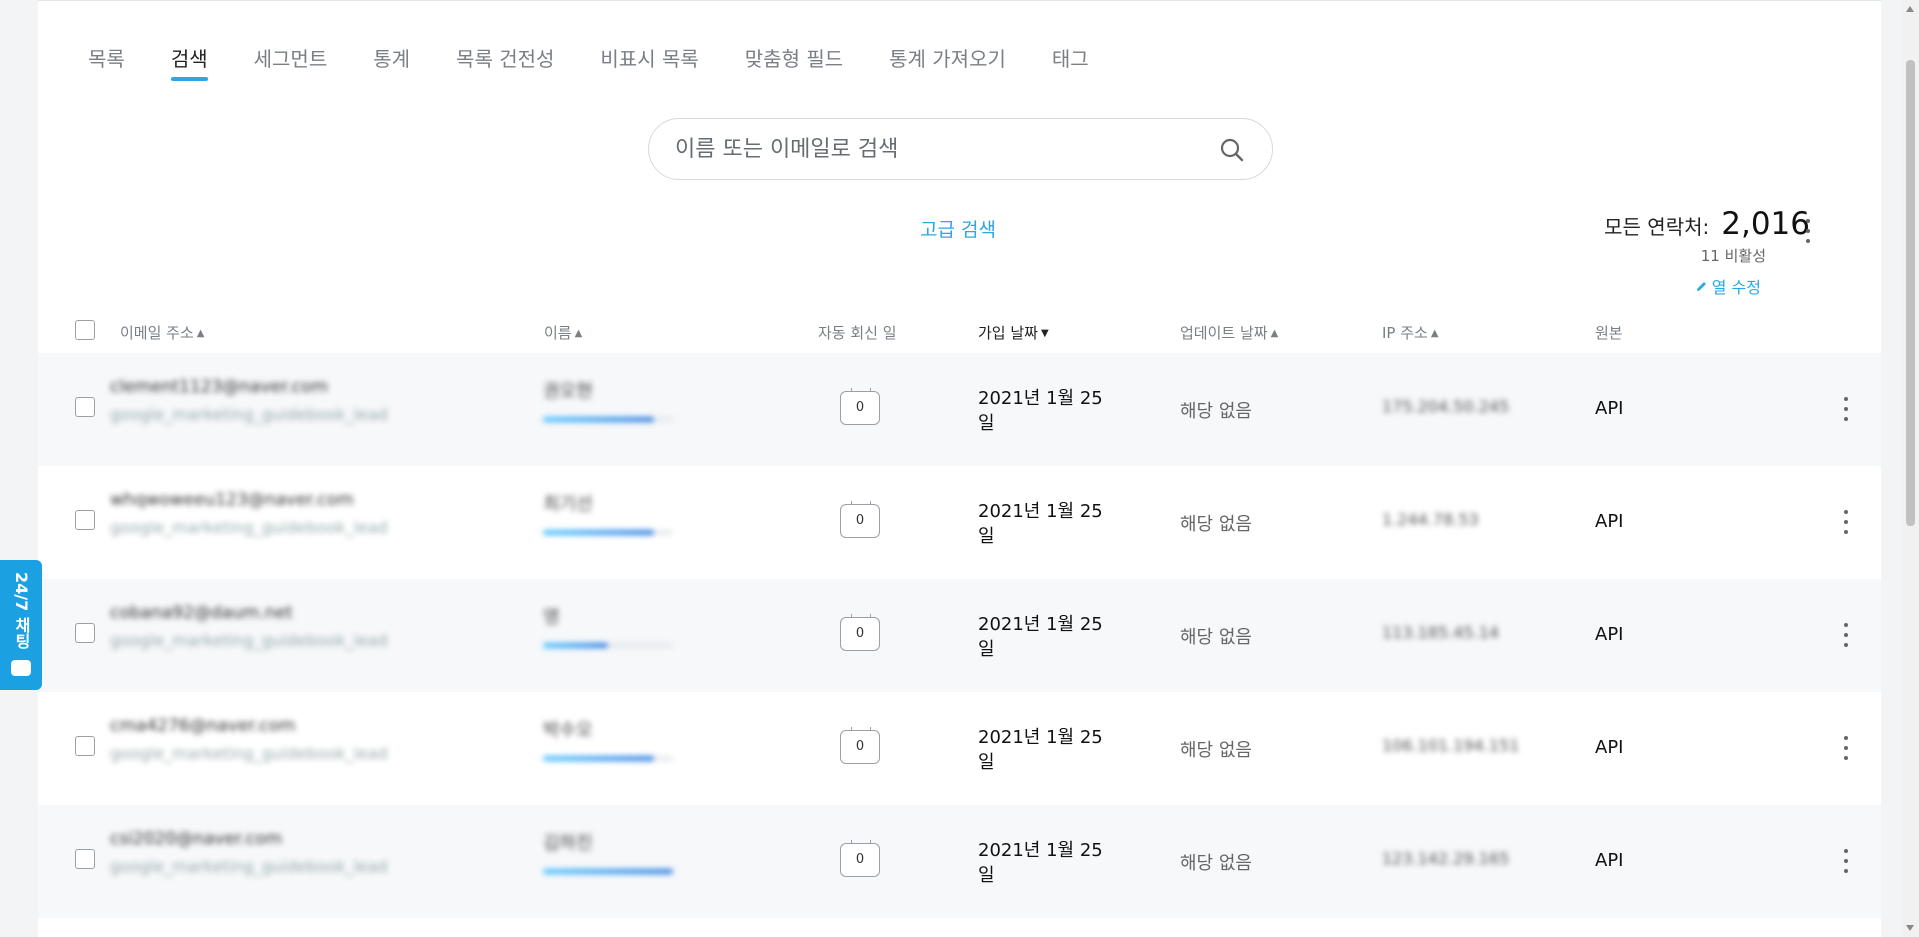  What do you see at coordinates (232, 500) in the screenshot?
I see `contact-email: whqwoweeu123@naver.com` at bounding box center [232, 500].